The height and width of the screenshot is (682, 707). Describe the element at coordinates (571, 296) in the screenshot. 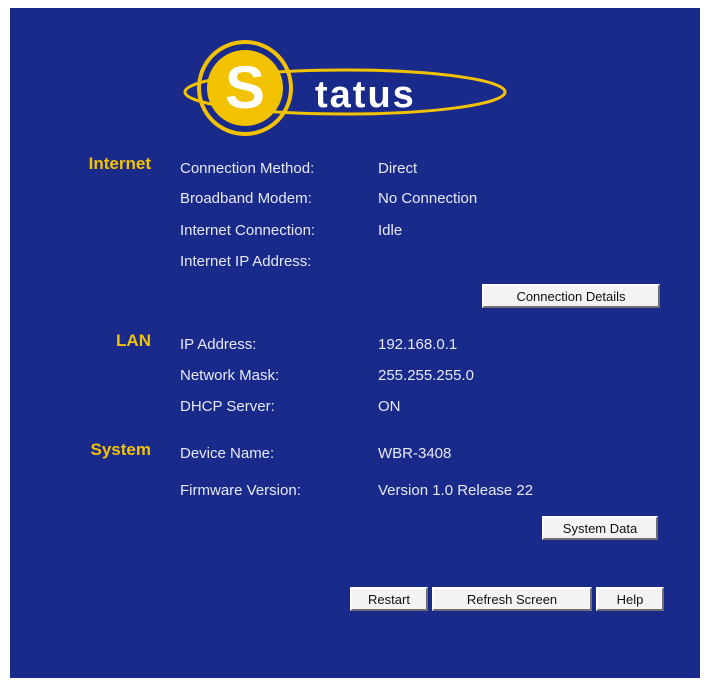

I see `connection-details-button: Connection Details` at that location.